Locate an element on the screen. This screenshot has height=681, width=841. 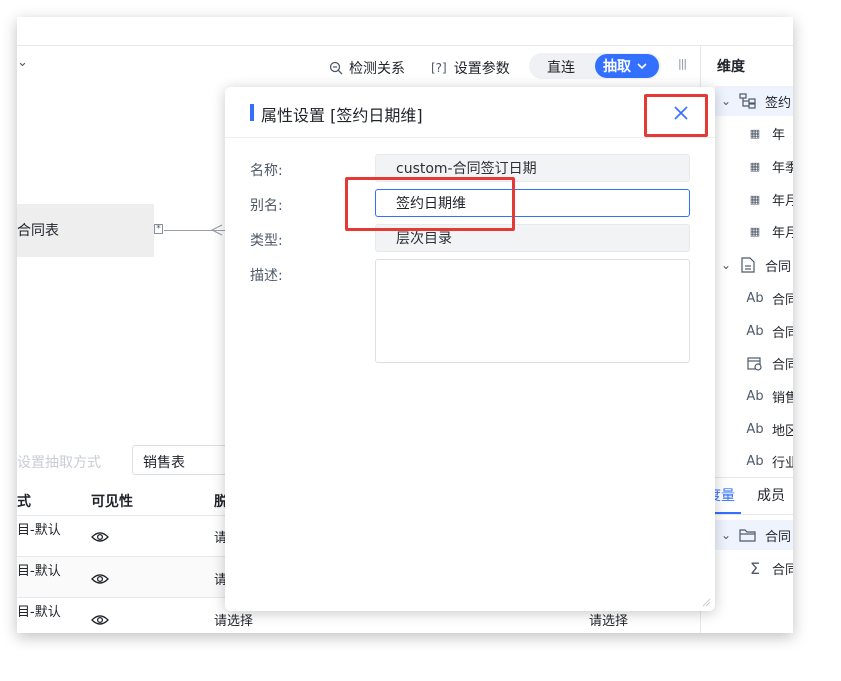
mode-extract-option: 抽取 is located at coordinates (627, 66).